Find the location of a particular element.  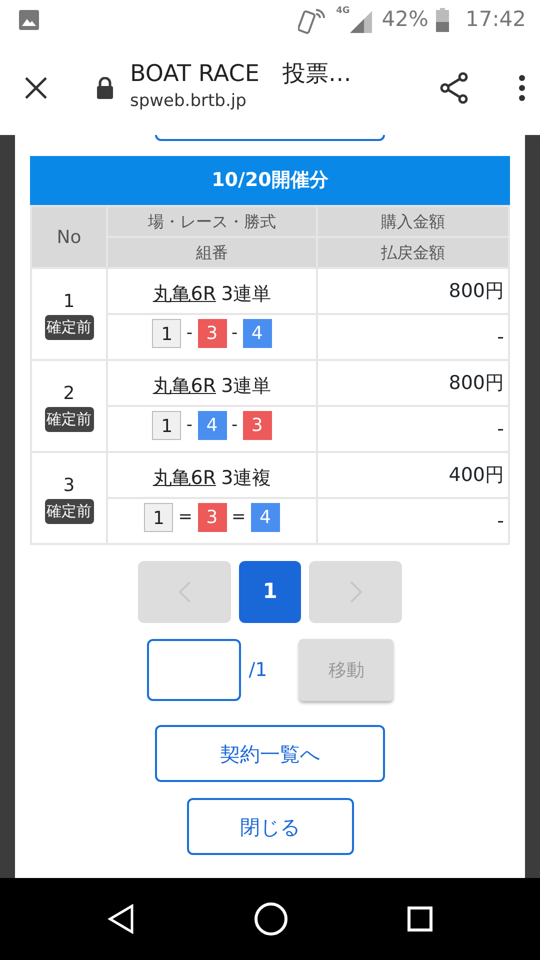

column-header: No is located at coordinates (69, 237).